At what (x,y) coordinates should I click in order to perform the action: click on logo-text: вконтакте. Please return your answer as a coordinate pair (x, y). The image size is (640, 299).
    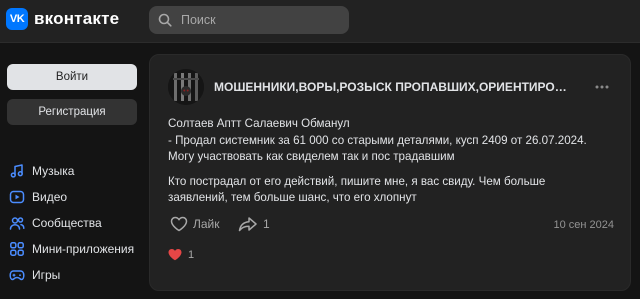
    Looking at the image, I should click on (77, 18).